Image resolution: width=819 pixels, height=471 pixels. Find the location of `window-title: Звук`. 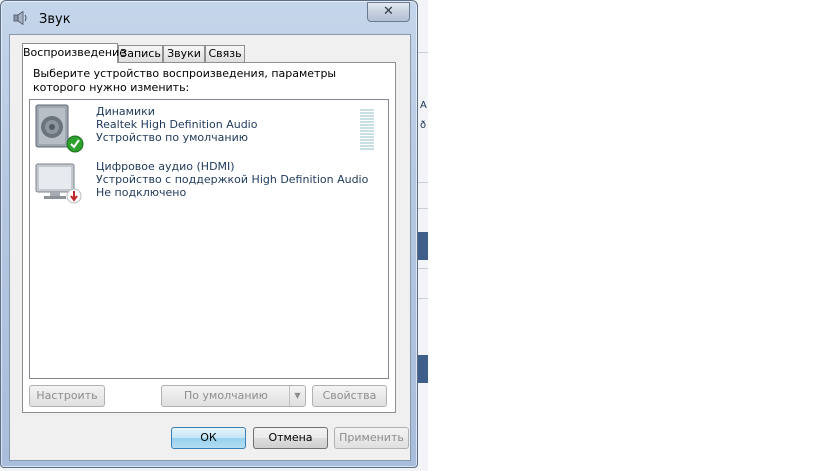

window-title: Звук is located at coordinates (55, 19).